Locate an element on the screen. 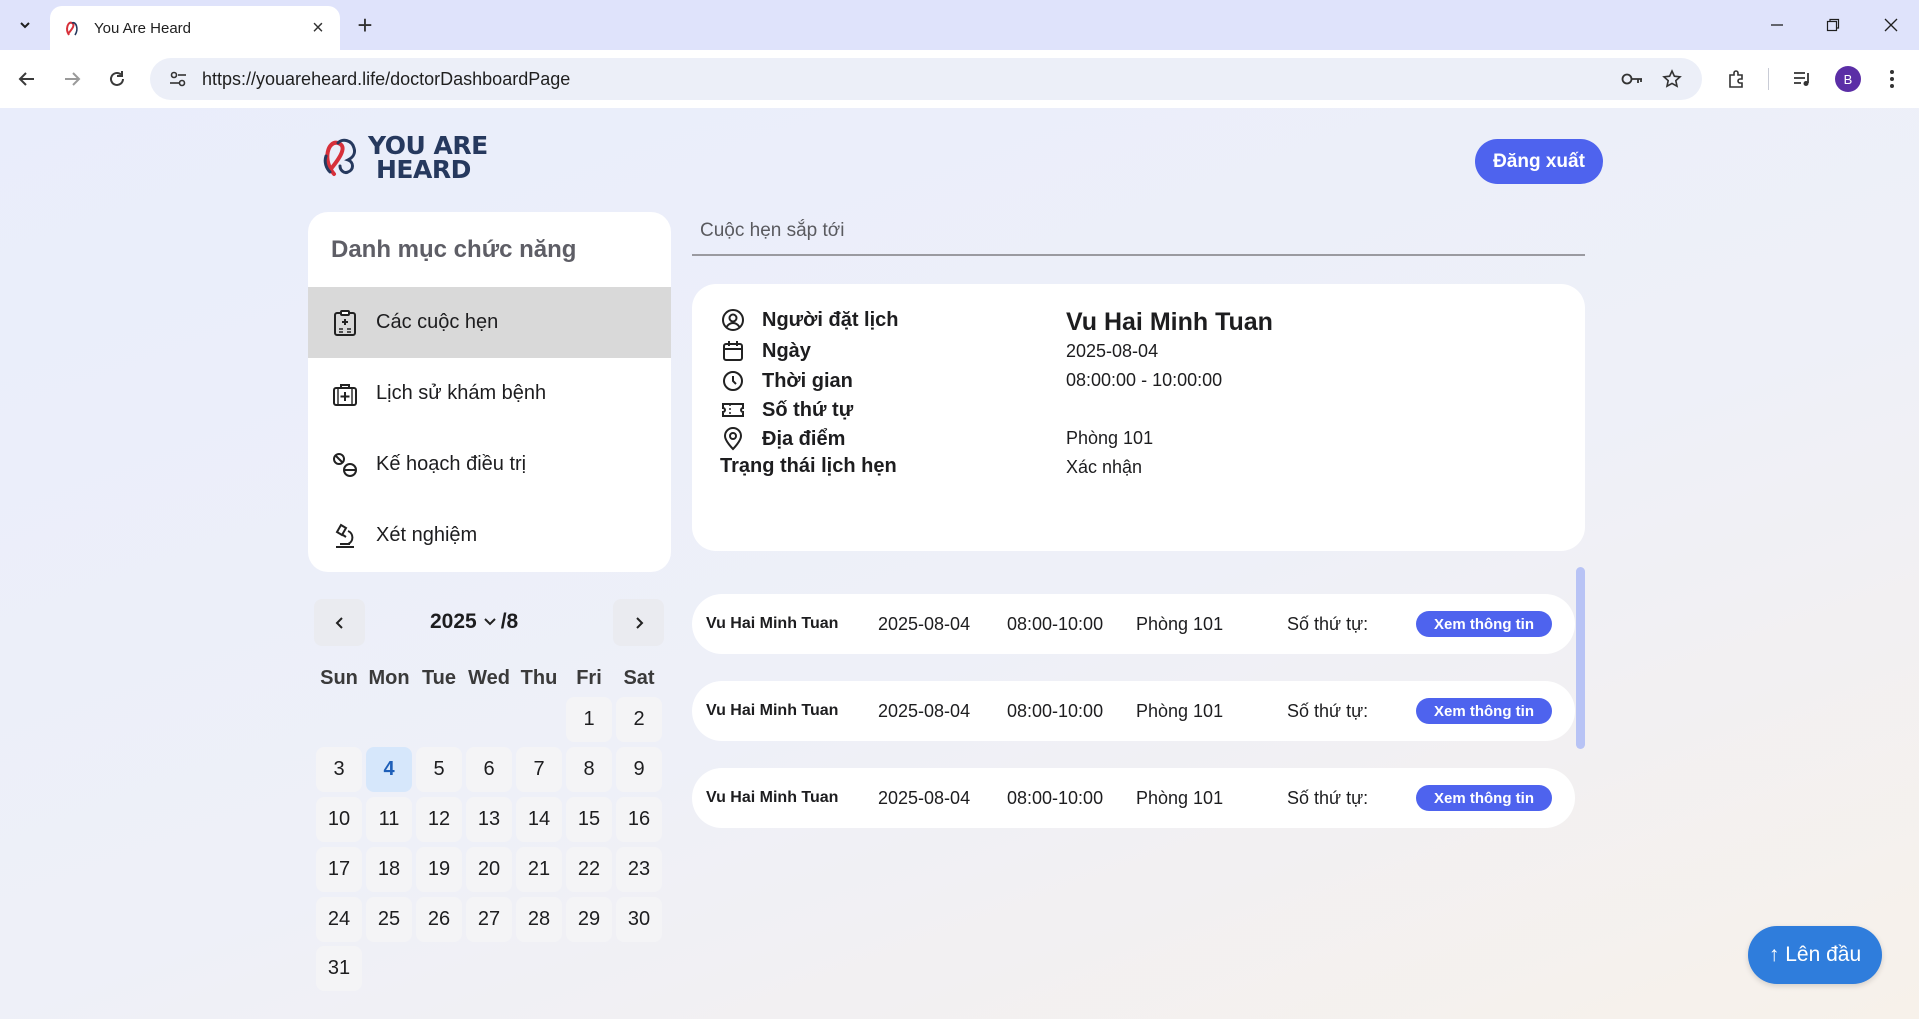 Image resolution: width=1919 pixels, height=1019 pixels. calendar-day: 11 is located at coordinates (389, 819).